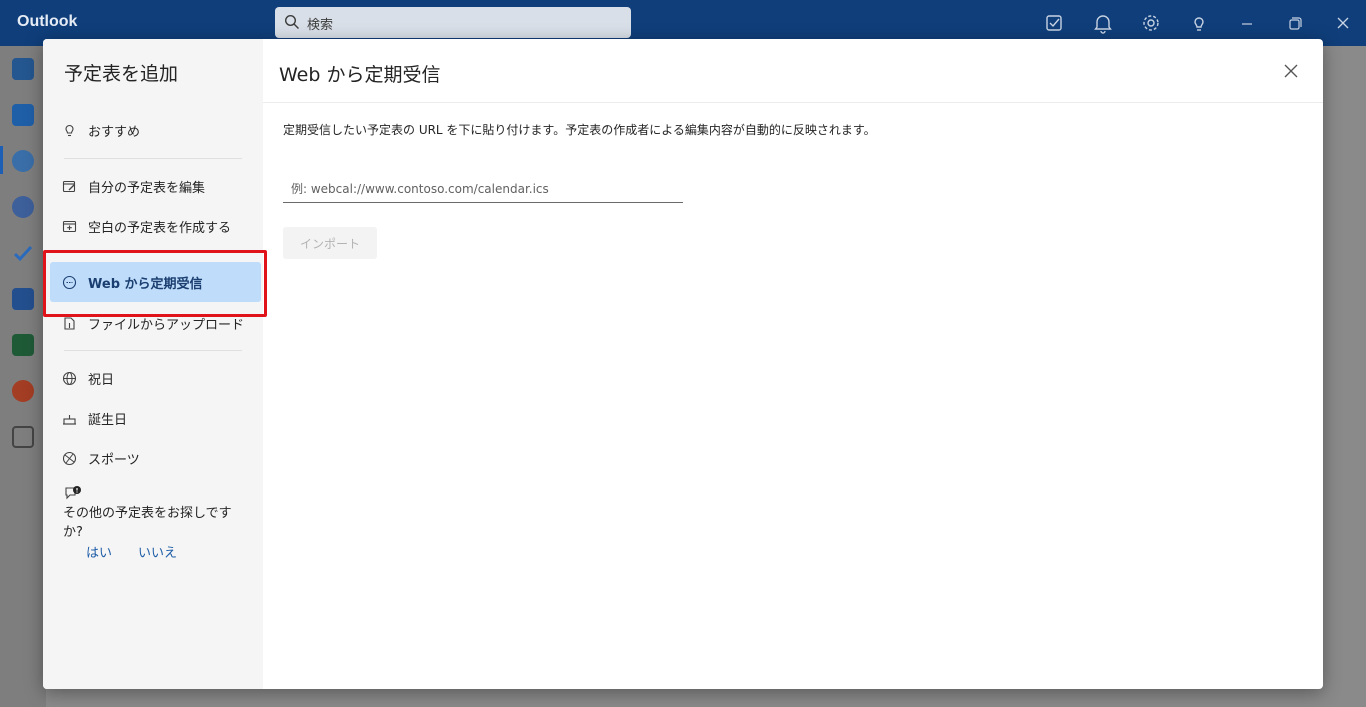 Image resolution: width=1366 pixels, height=707 pixels. What do you see at coordinates (47, 21) in the screenshot?
I see `app-title: Outlook` at bounding box center [47, 21].